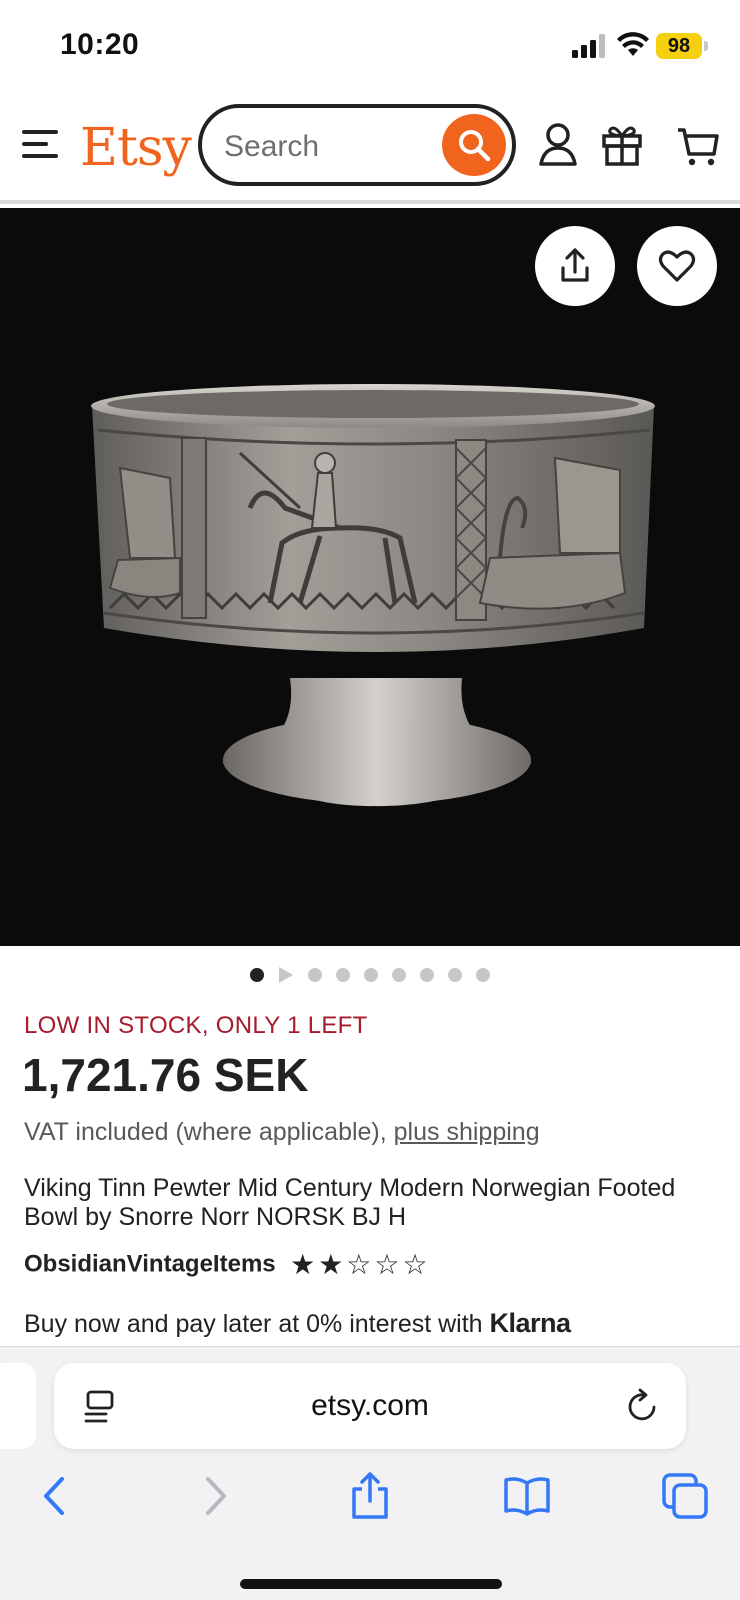  Describe the element at coordinates (165, 1075) in the screenshot. I see `price: 1,721.76 SEK` at that location.